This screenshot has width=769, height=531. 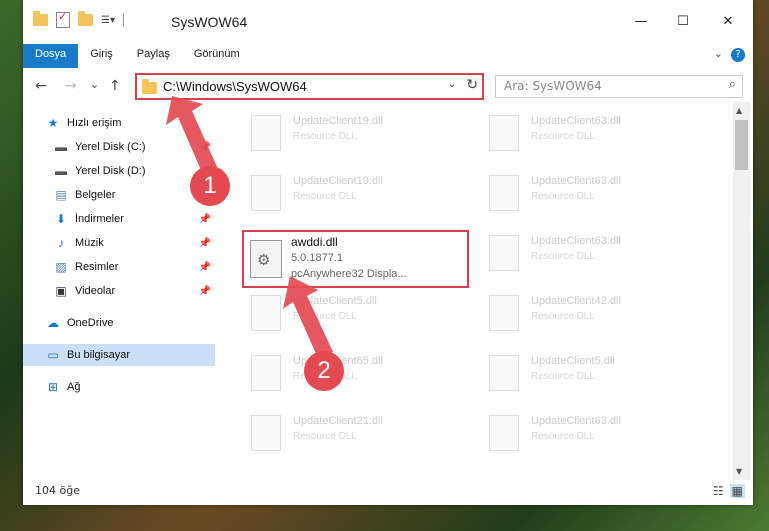 I want to click on file-name: UpdateClient5.dll, so click(x=335, y=301).